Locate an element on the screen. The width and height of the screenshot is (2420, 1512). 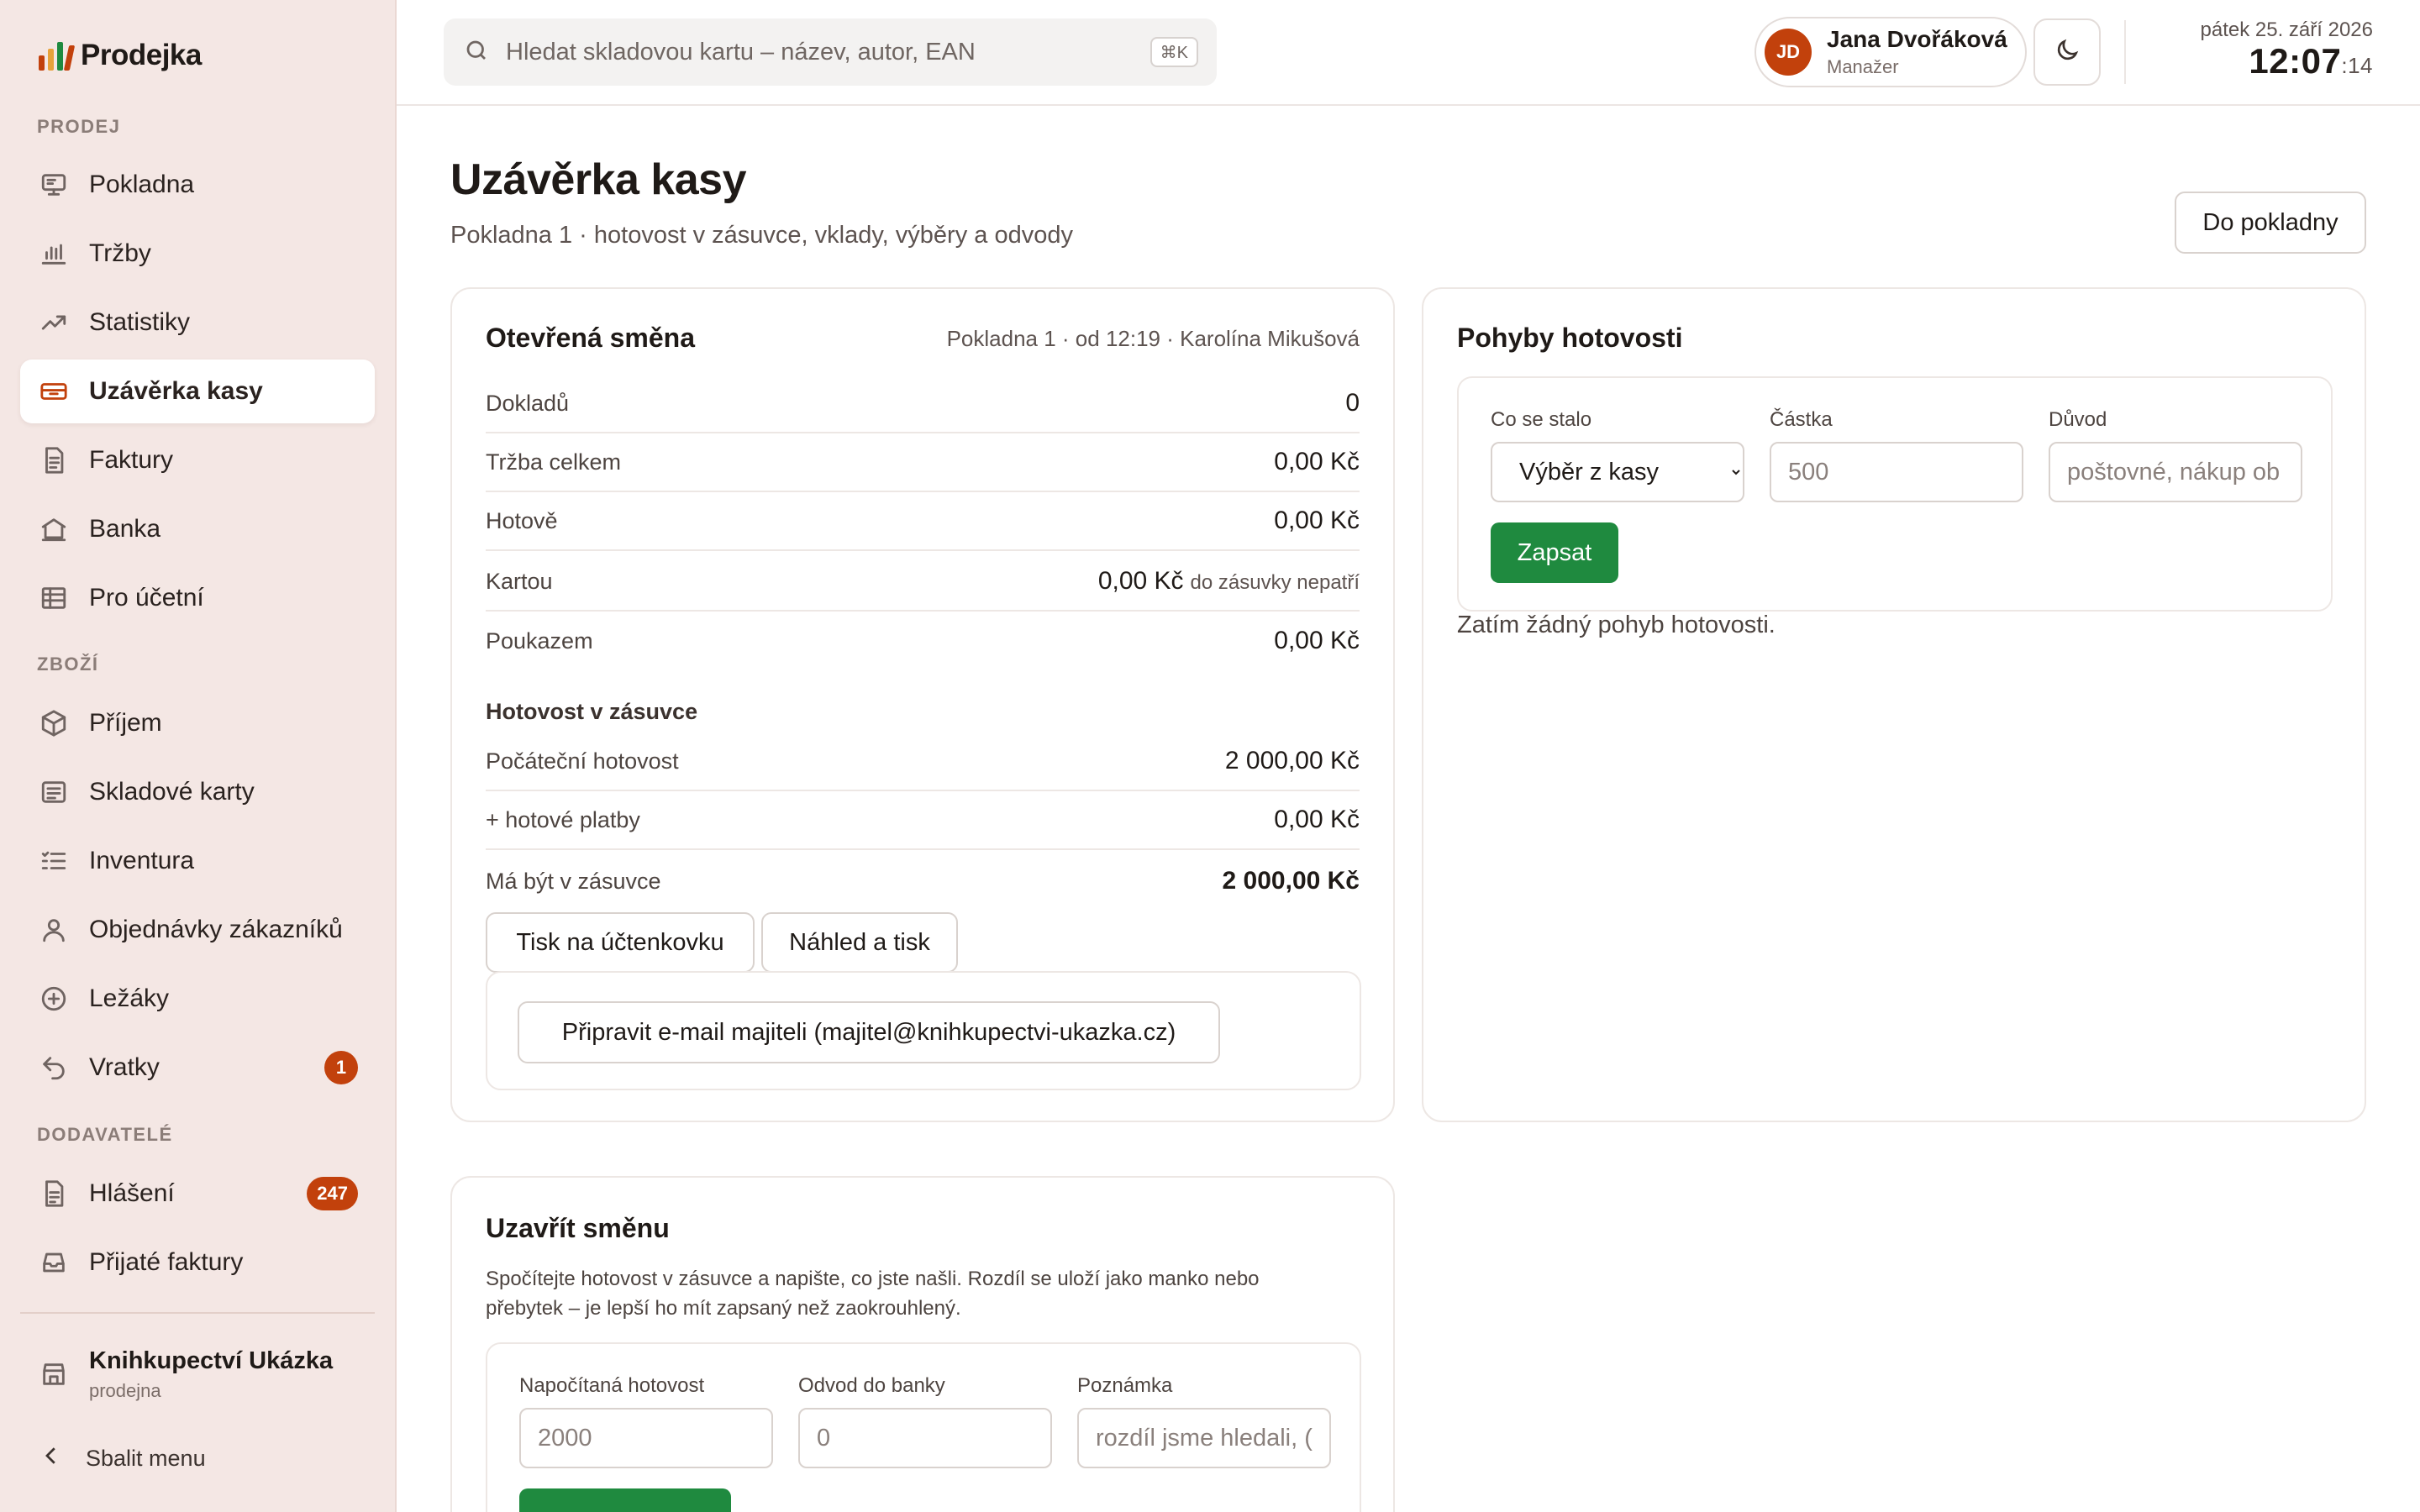
user-name: Jana Dvořáková is located at coordinates (1917, 39).